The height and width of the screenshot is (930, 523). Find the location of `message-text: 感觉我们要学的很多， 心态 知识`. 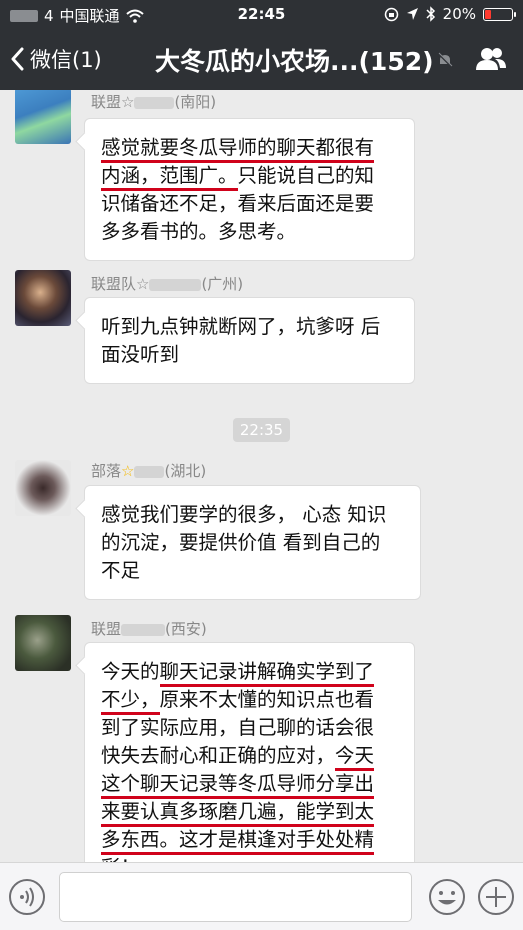

message-text: 感觉我们要学的很多， 心态 知识 is located at coordinates (244, 514).